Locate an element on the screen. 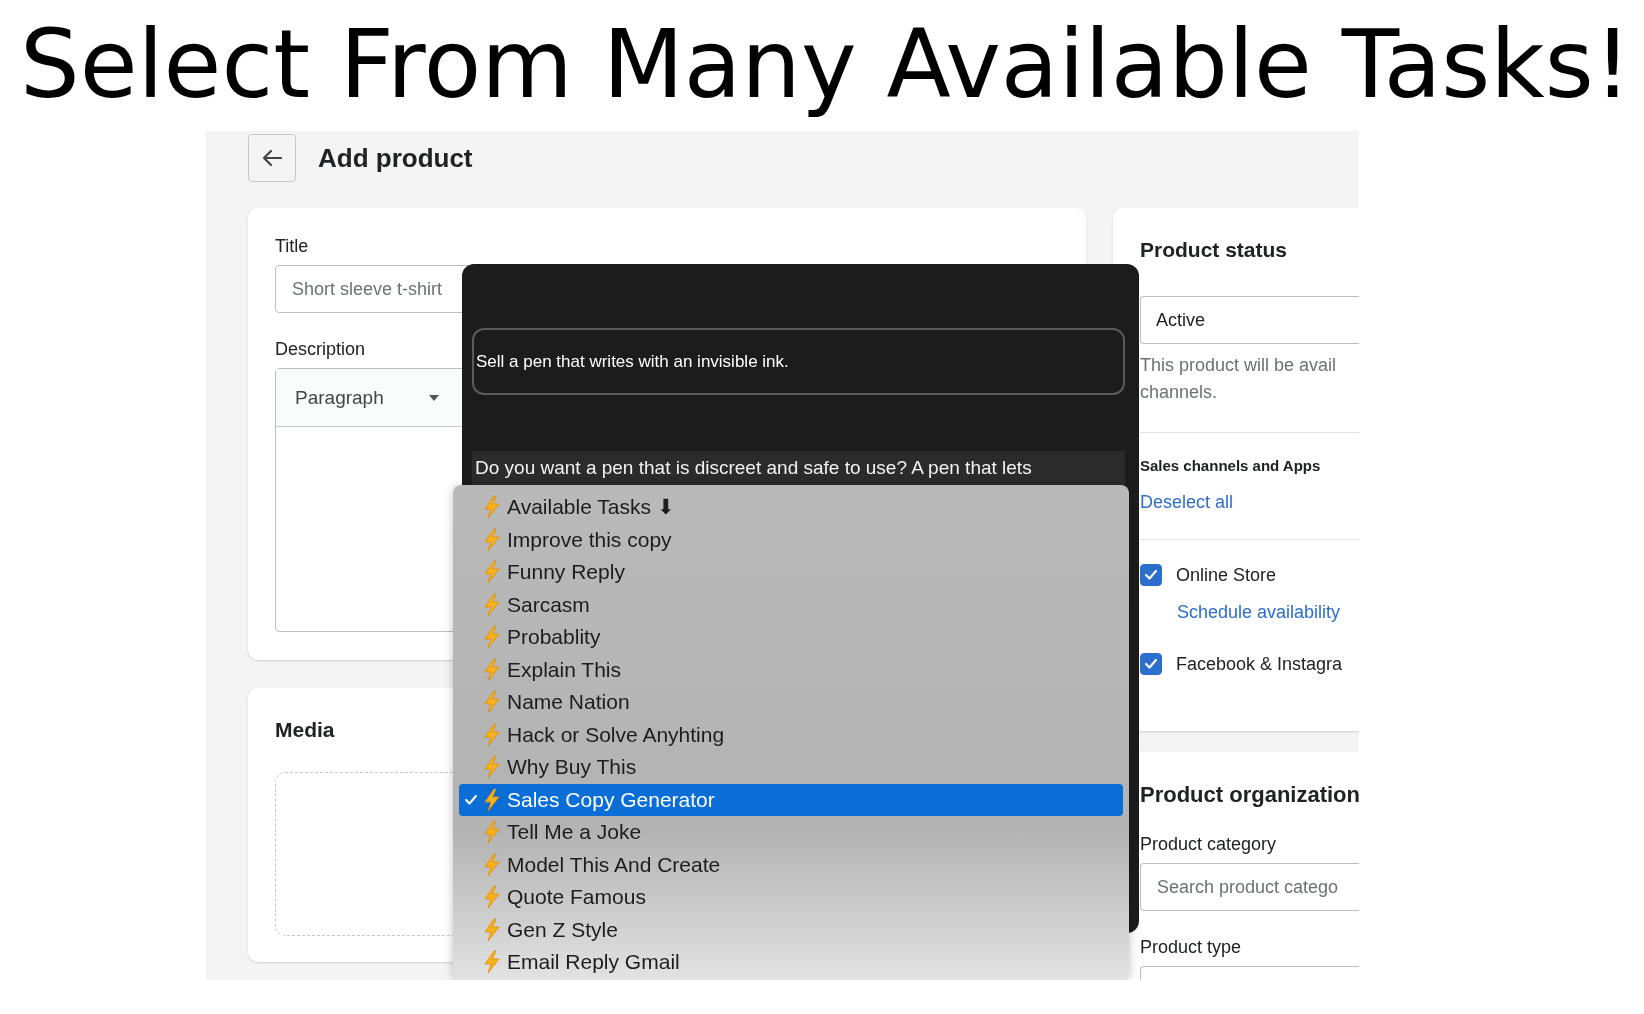 The width and height of the screenshot is (1644, 1014). menu-item: Available Tasks ⬇ is located at coordinates (791, 507).